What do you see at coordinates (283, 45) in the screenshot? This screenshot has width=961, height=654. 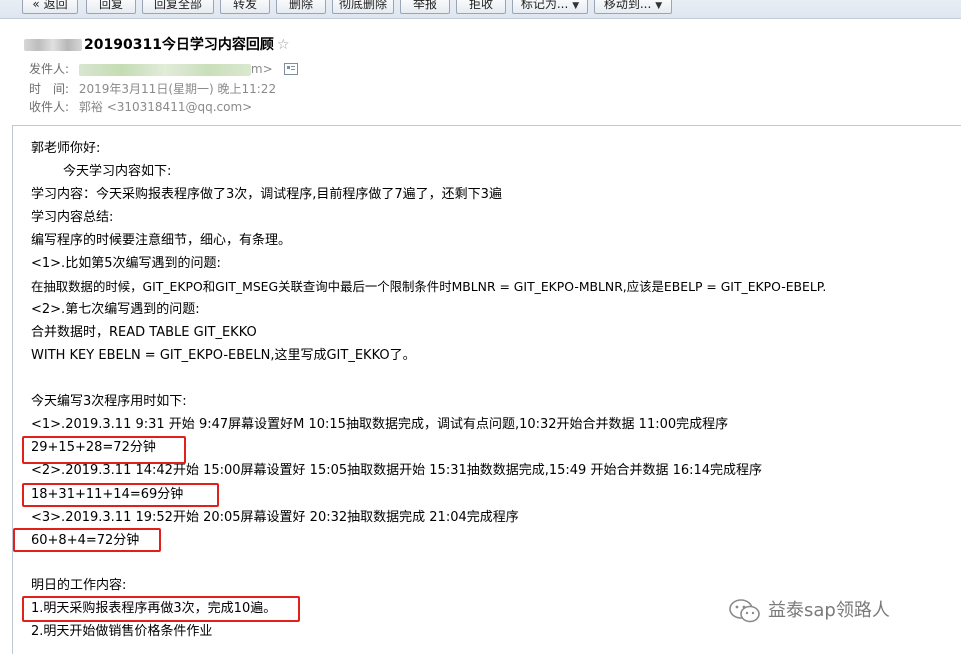 I see `star-icon: ☆` at bounding box center [283, 45].